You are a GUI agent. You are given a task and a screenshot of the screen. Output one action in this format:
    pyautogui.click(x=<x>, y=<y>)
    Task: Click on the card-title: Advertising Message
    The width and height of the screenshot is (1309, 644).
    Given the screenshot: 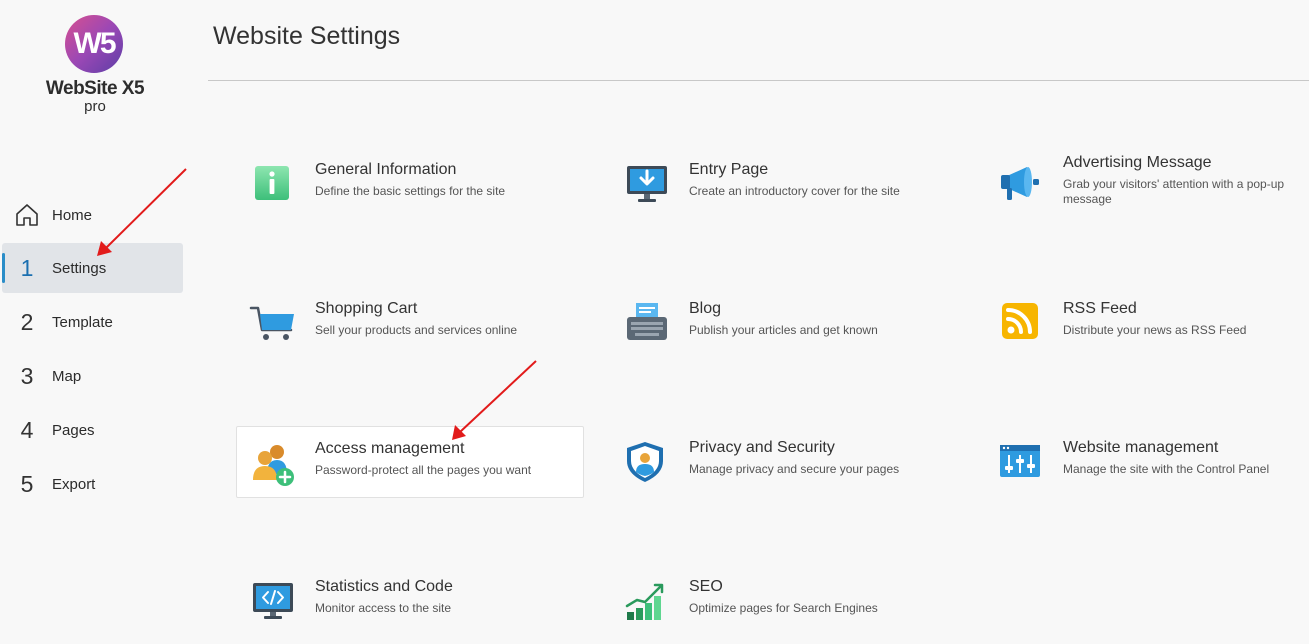 What is the action you would take?
    pyautogui.click(x=1137, y=162)
    